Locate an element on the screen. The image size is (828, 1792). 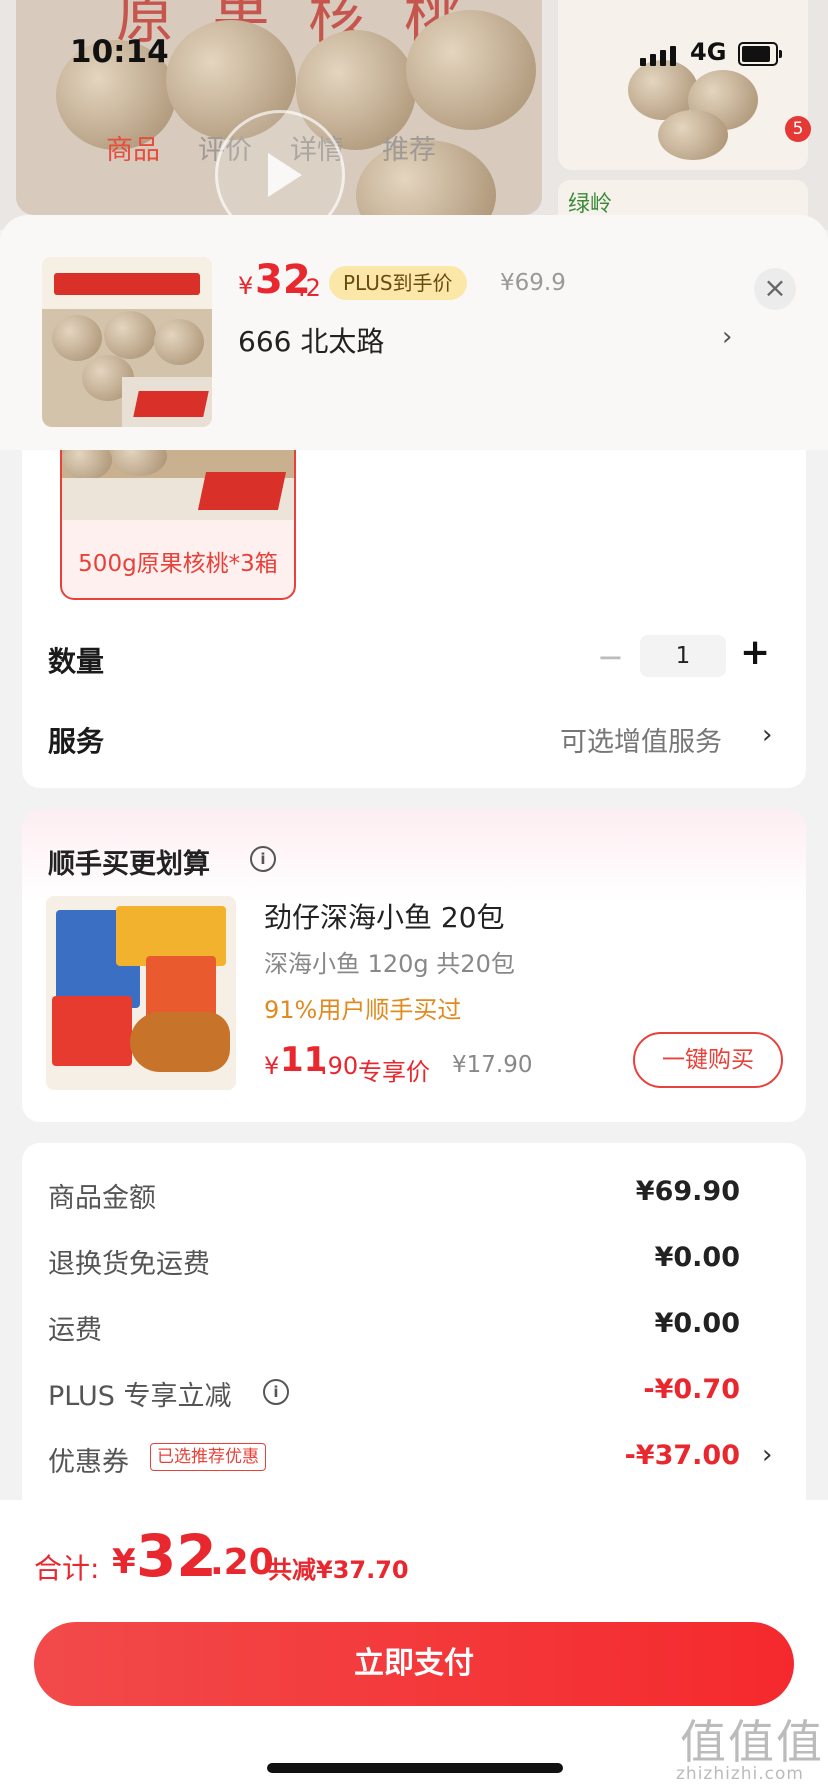
watermark-url: zhizhizhi.com is located at coordinates (740, 1774).